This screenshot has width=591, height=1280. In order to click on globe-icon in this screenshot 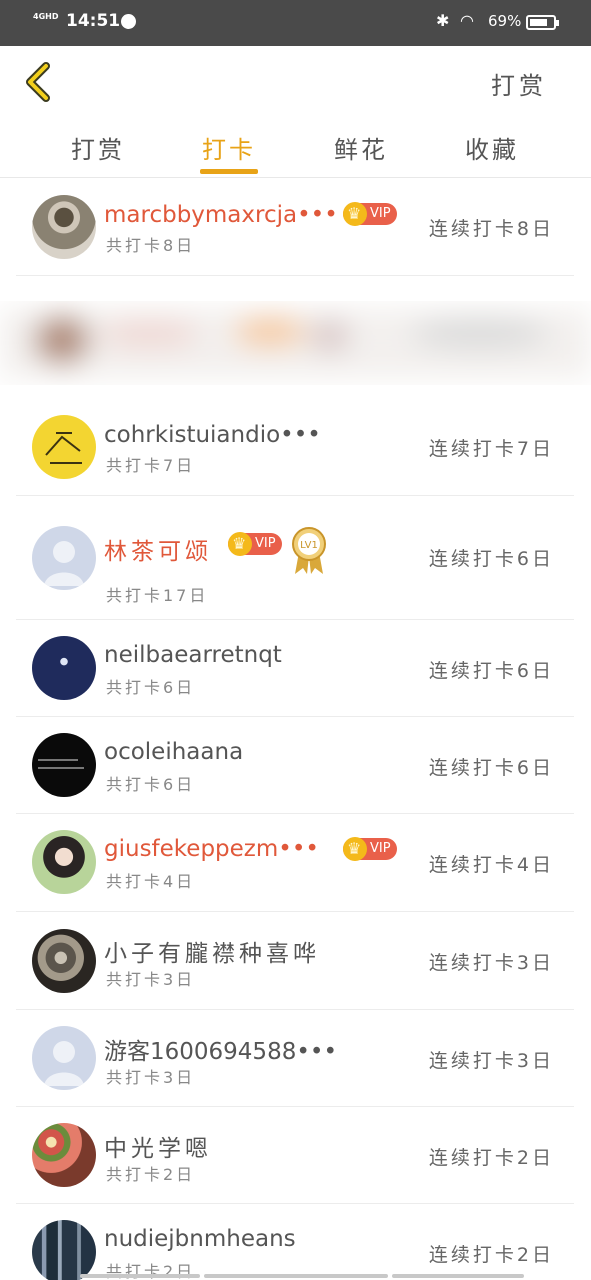, I will do `click(128, 21)`.